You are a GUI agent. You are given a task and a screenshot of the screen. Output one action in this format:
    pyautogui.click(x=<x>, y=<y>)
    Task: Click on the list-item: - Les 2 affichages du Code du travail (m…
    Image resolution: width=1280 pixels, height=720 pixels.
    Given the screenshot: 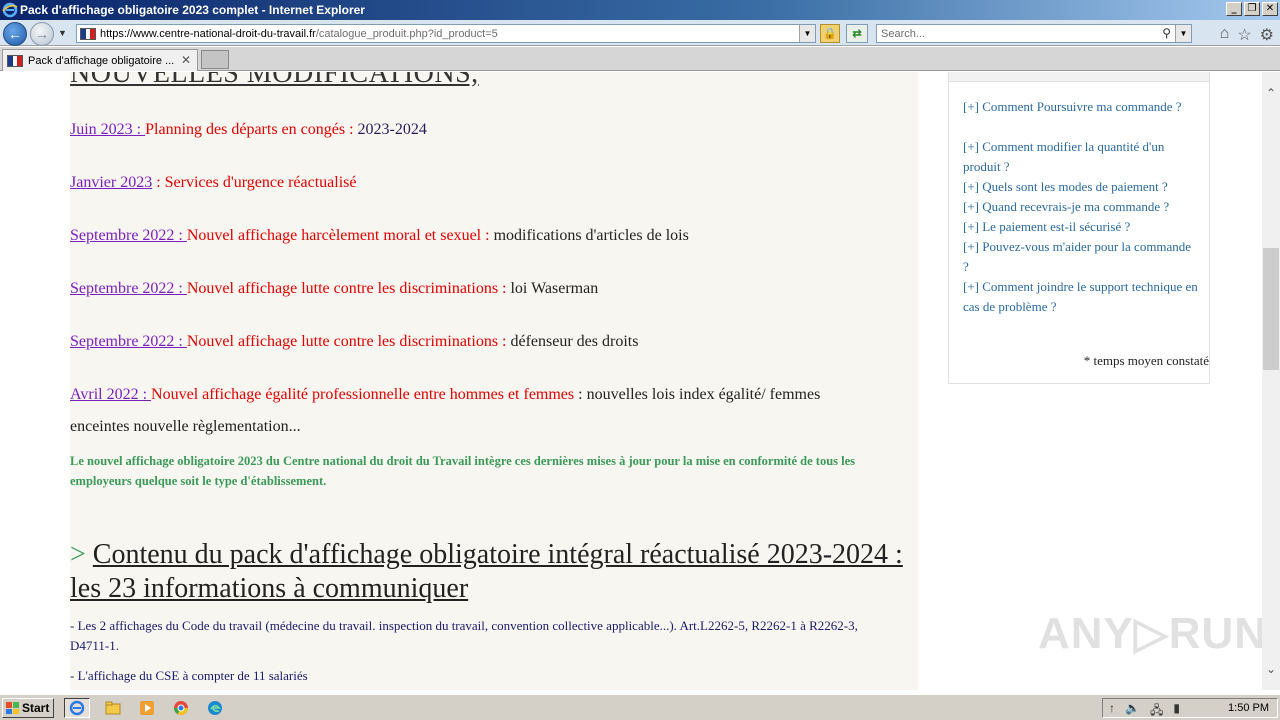 What is the action you would take?
    pyautogui.click(x=464, y=635)
    